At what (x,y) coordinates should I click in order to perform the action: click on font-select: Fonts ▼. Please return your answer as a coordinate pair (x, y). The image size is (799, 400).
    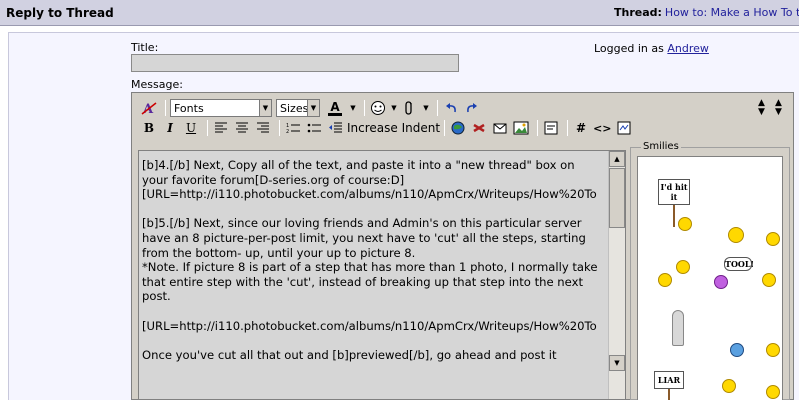
    Looking at the image, I should click on (221, 108).